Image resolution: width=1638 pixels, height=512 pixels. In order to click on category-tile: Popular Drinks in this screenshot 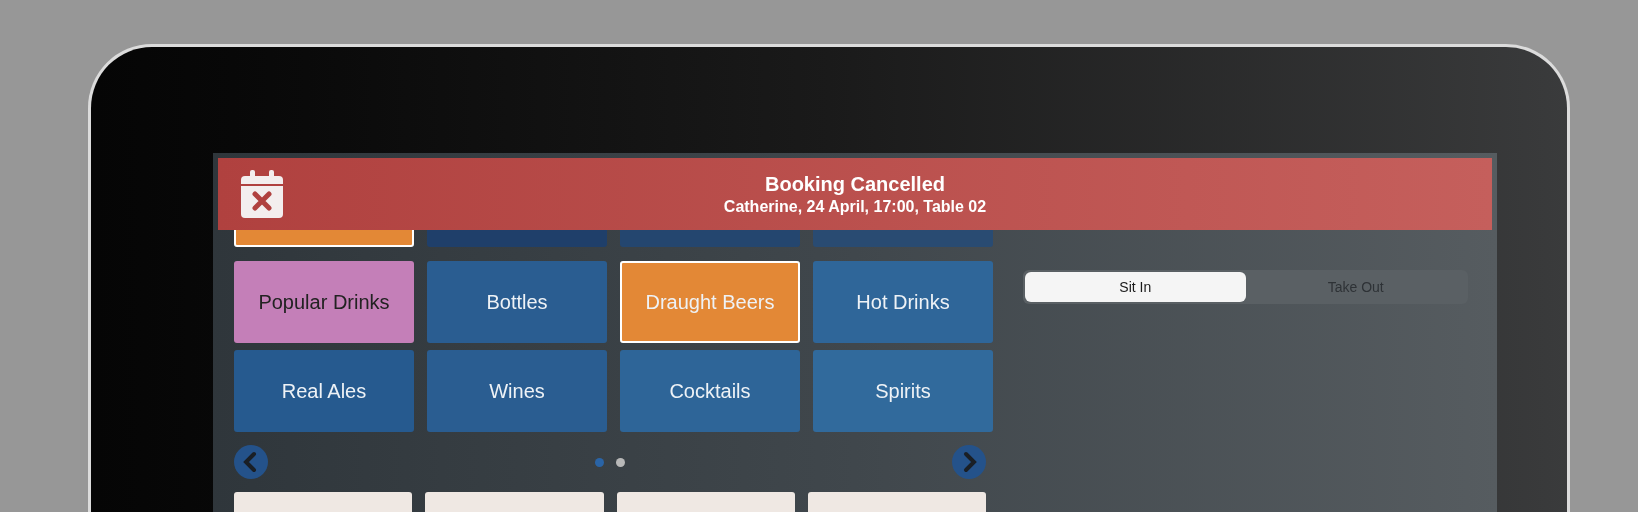, I will do `click(324, 302)`.